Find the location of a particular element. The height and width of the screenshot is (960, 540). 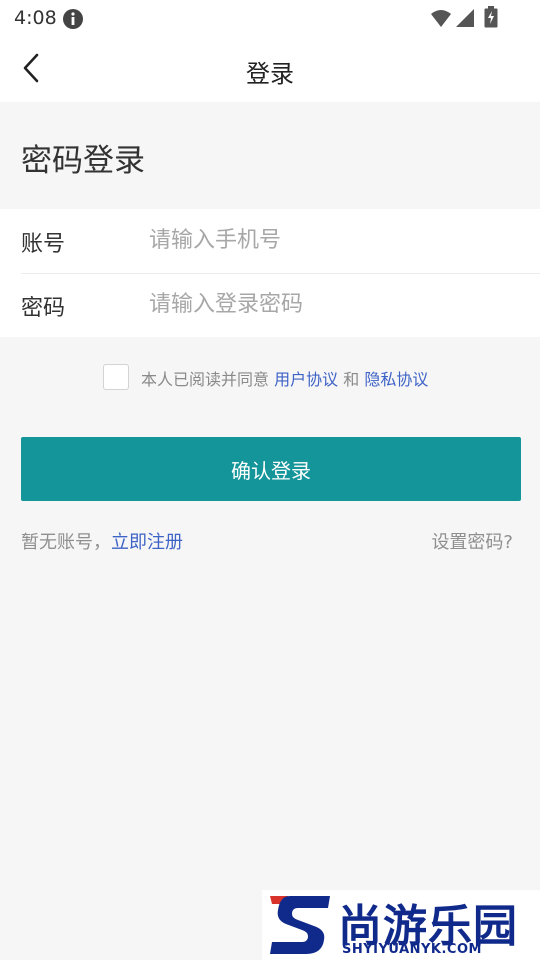

status-time: 4:08 is located at coordinates (35, 18).